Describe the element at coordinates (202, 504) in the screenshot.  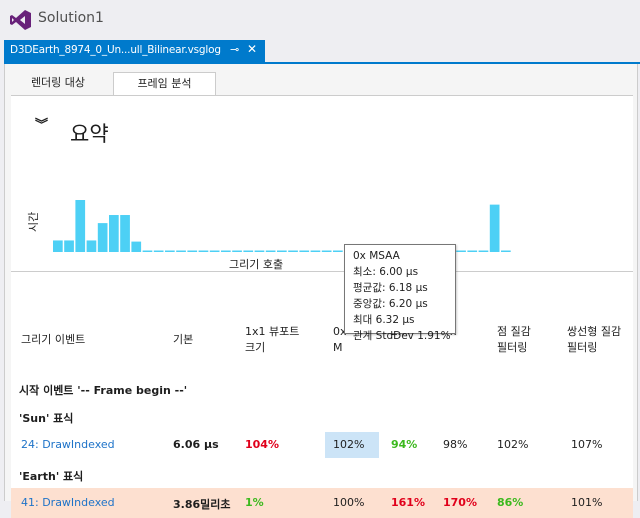
I see `base-time: 3.86밀리초` at that location.